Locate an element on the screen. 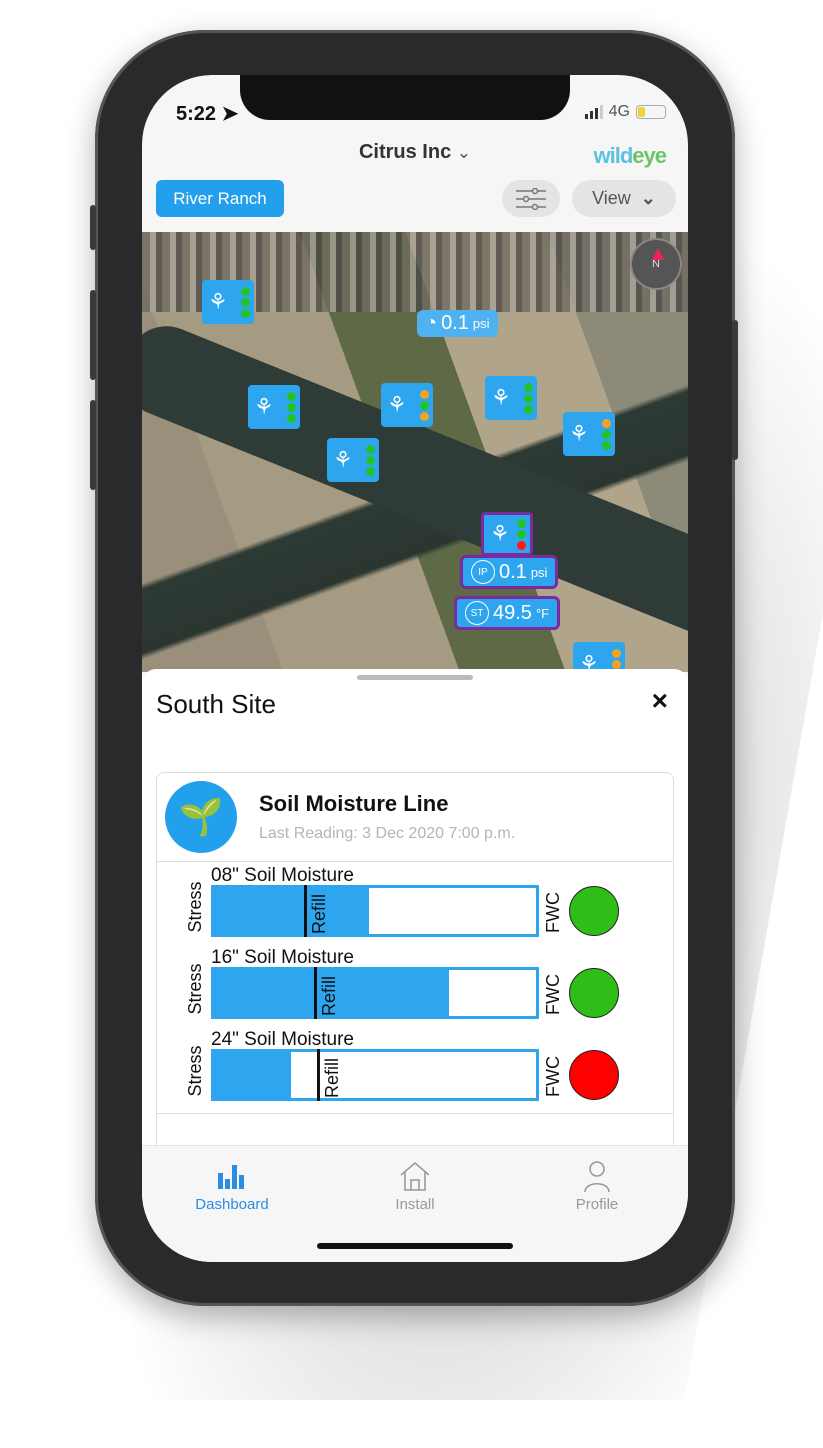 This screenshot has width=823, height=1448. gauge-icon: ◔ is located at coordinates (431, 323).